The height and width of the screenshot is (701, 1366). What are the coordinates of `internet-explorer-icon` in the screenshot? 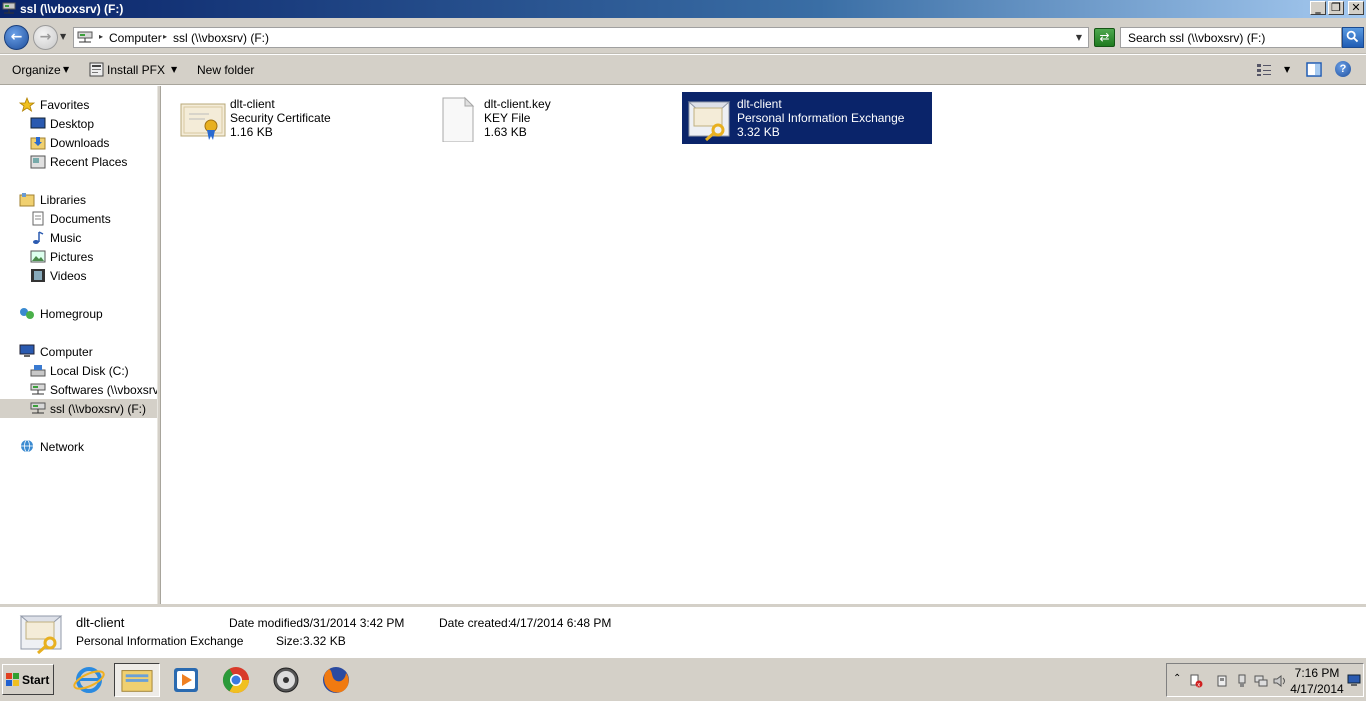 It's located at (89, 680).